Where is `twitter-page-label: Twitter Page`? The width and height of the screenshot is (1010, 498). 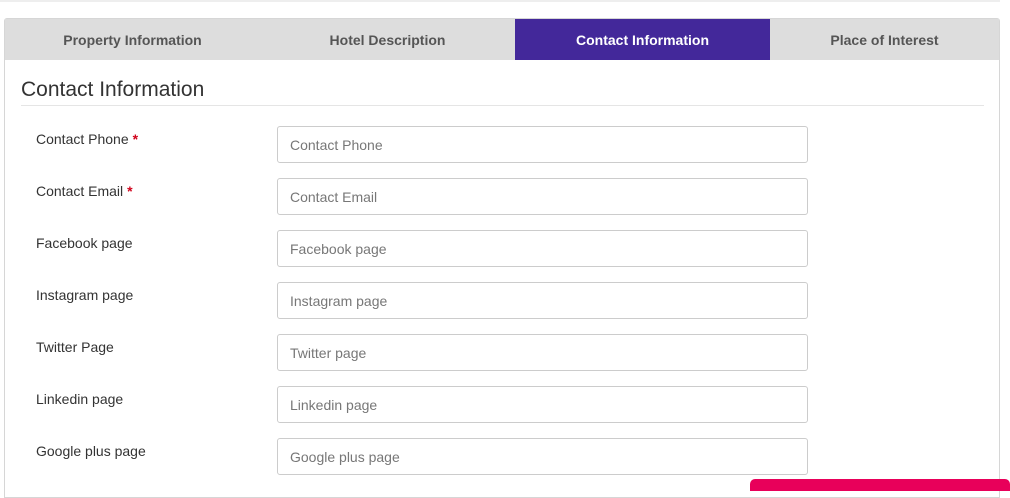 twitter-page-label: Twitter Page is located at coordinates (75, 347).